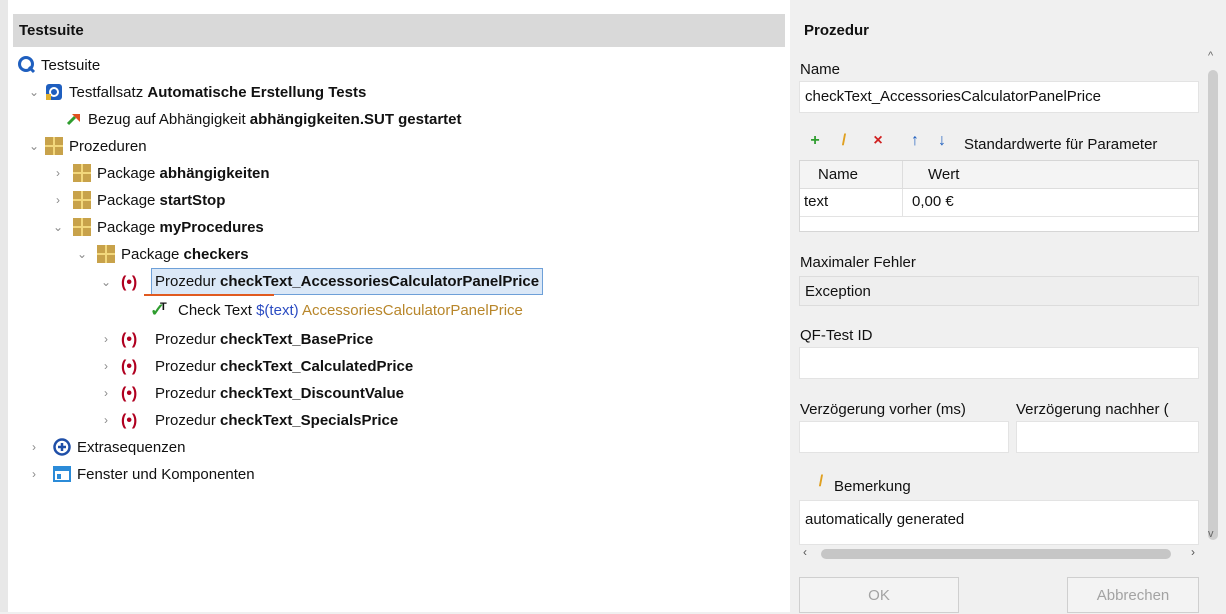  What do you see at coordinates (805, 552) in the screenshot?
I see `scroll-left-icon: ‹` at bounding box center [805, 552].